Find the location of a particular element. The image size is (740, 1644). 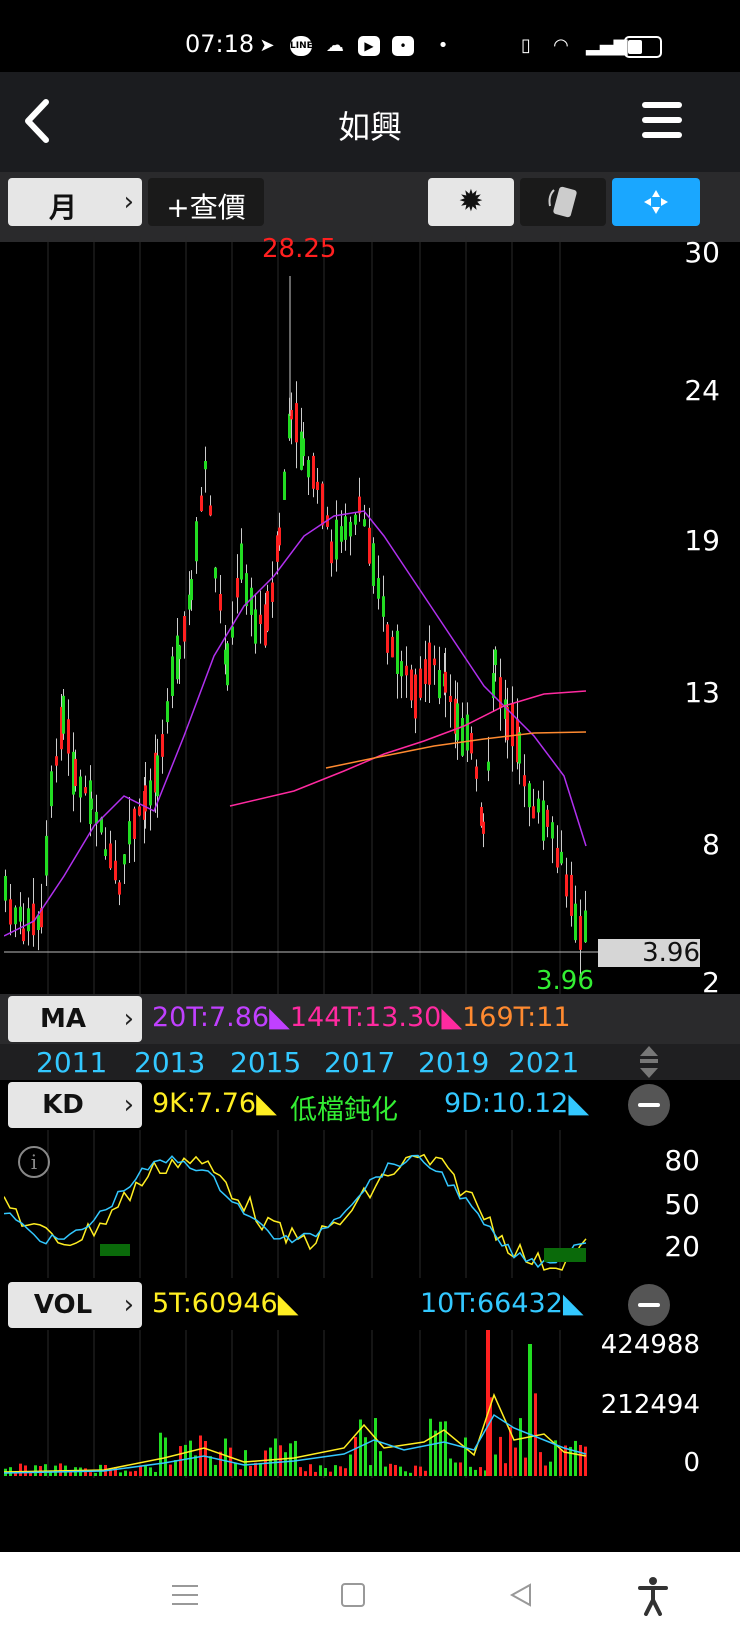

ma-values: 20T:7.86◣144T:13.30◣169T:11 is located at coordinates (375, 1017).